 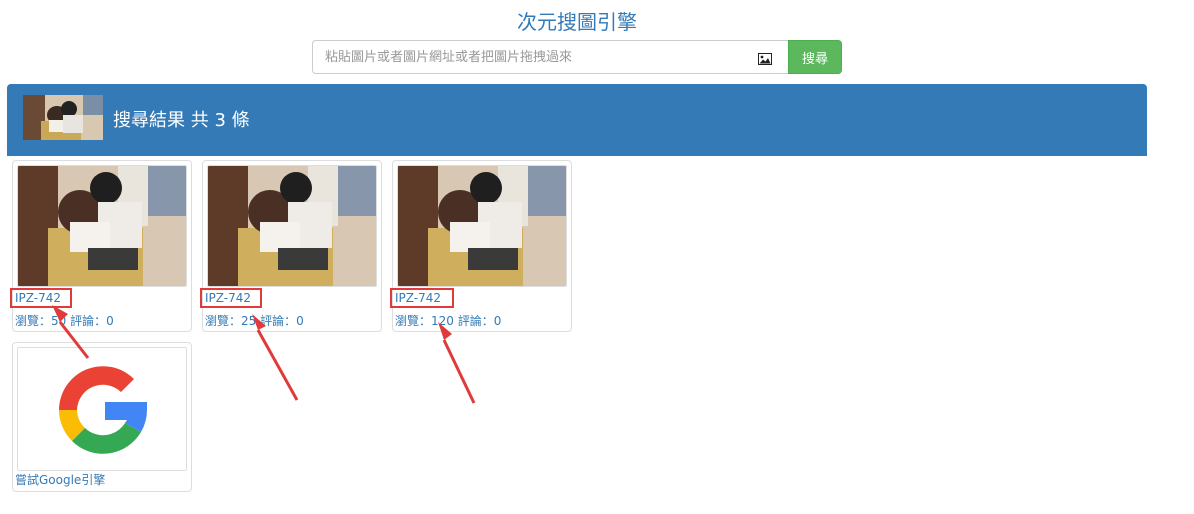 I want to click on search-input, so click(x=550, y=57).